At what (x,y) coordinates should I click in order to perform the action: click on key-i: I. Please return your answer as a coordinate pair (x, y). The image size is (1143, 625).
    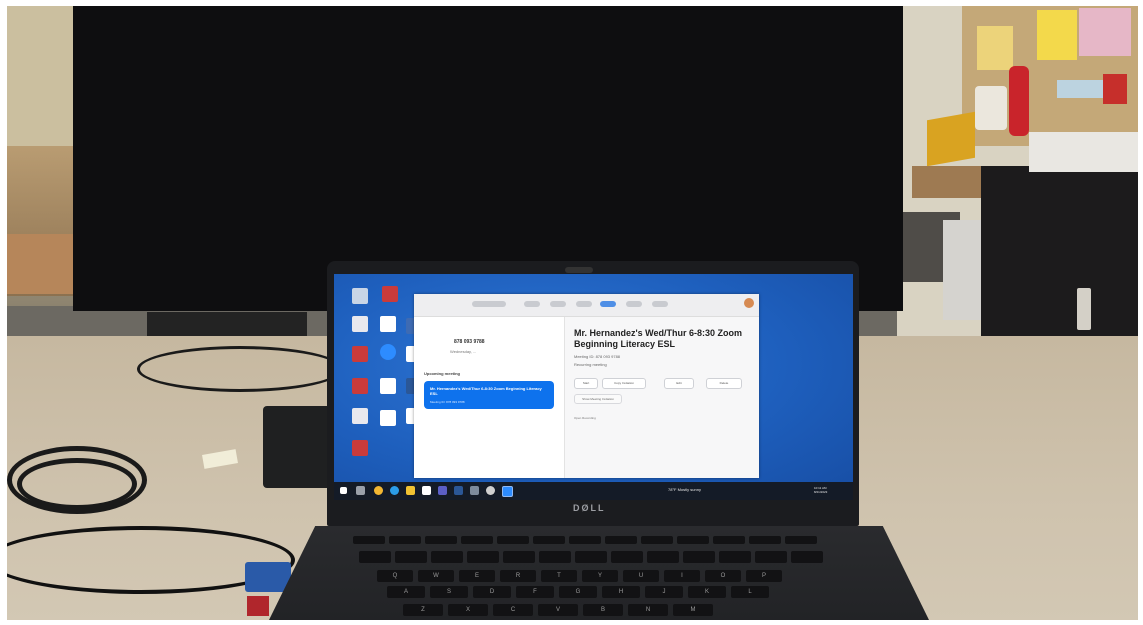
    Looking at the image, I should click on (682, 576).